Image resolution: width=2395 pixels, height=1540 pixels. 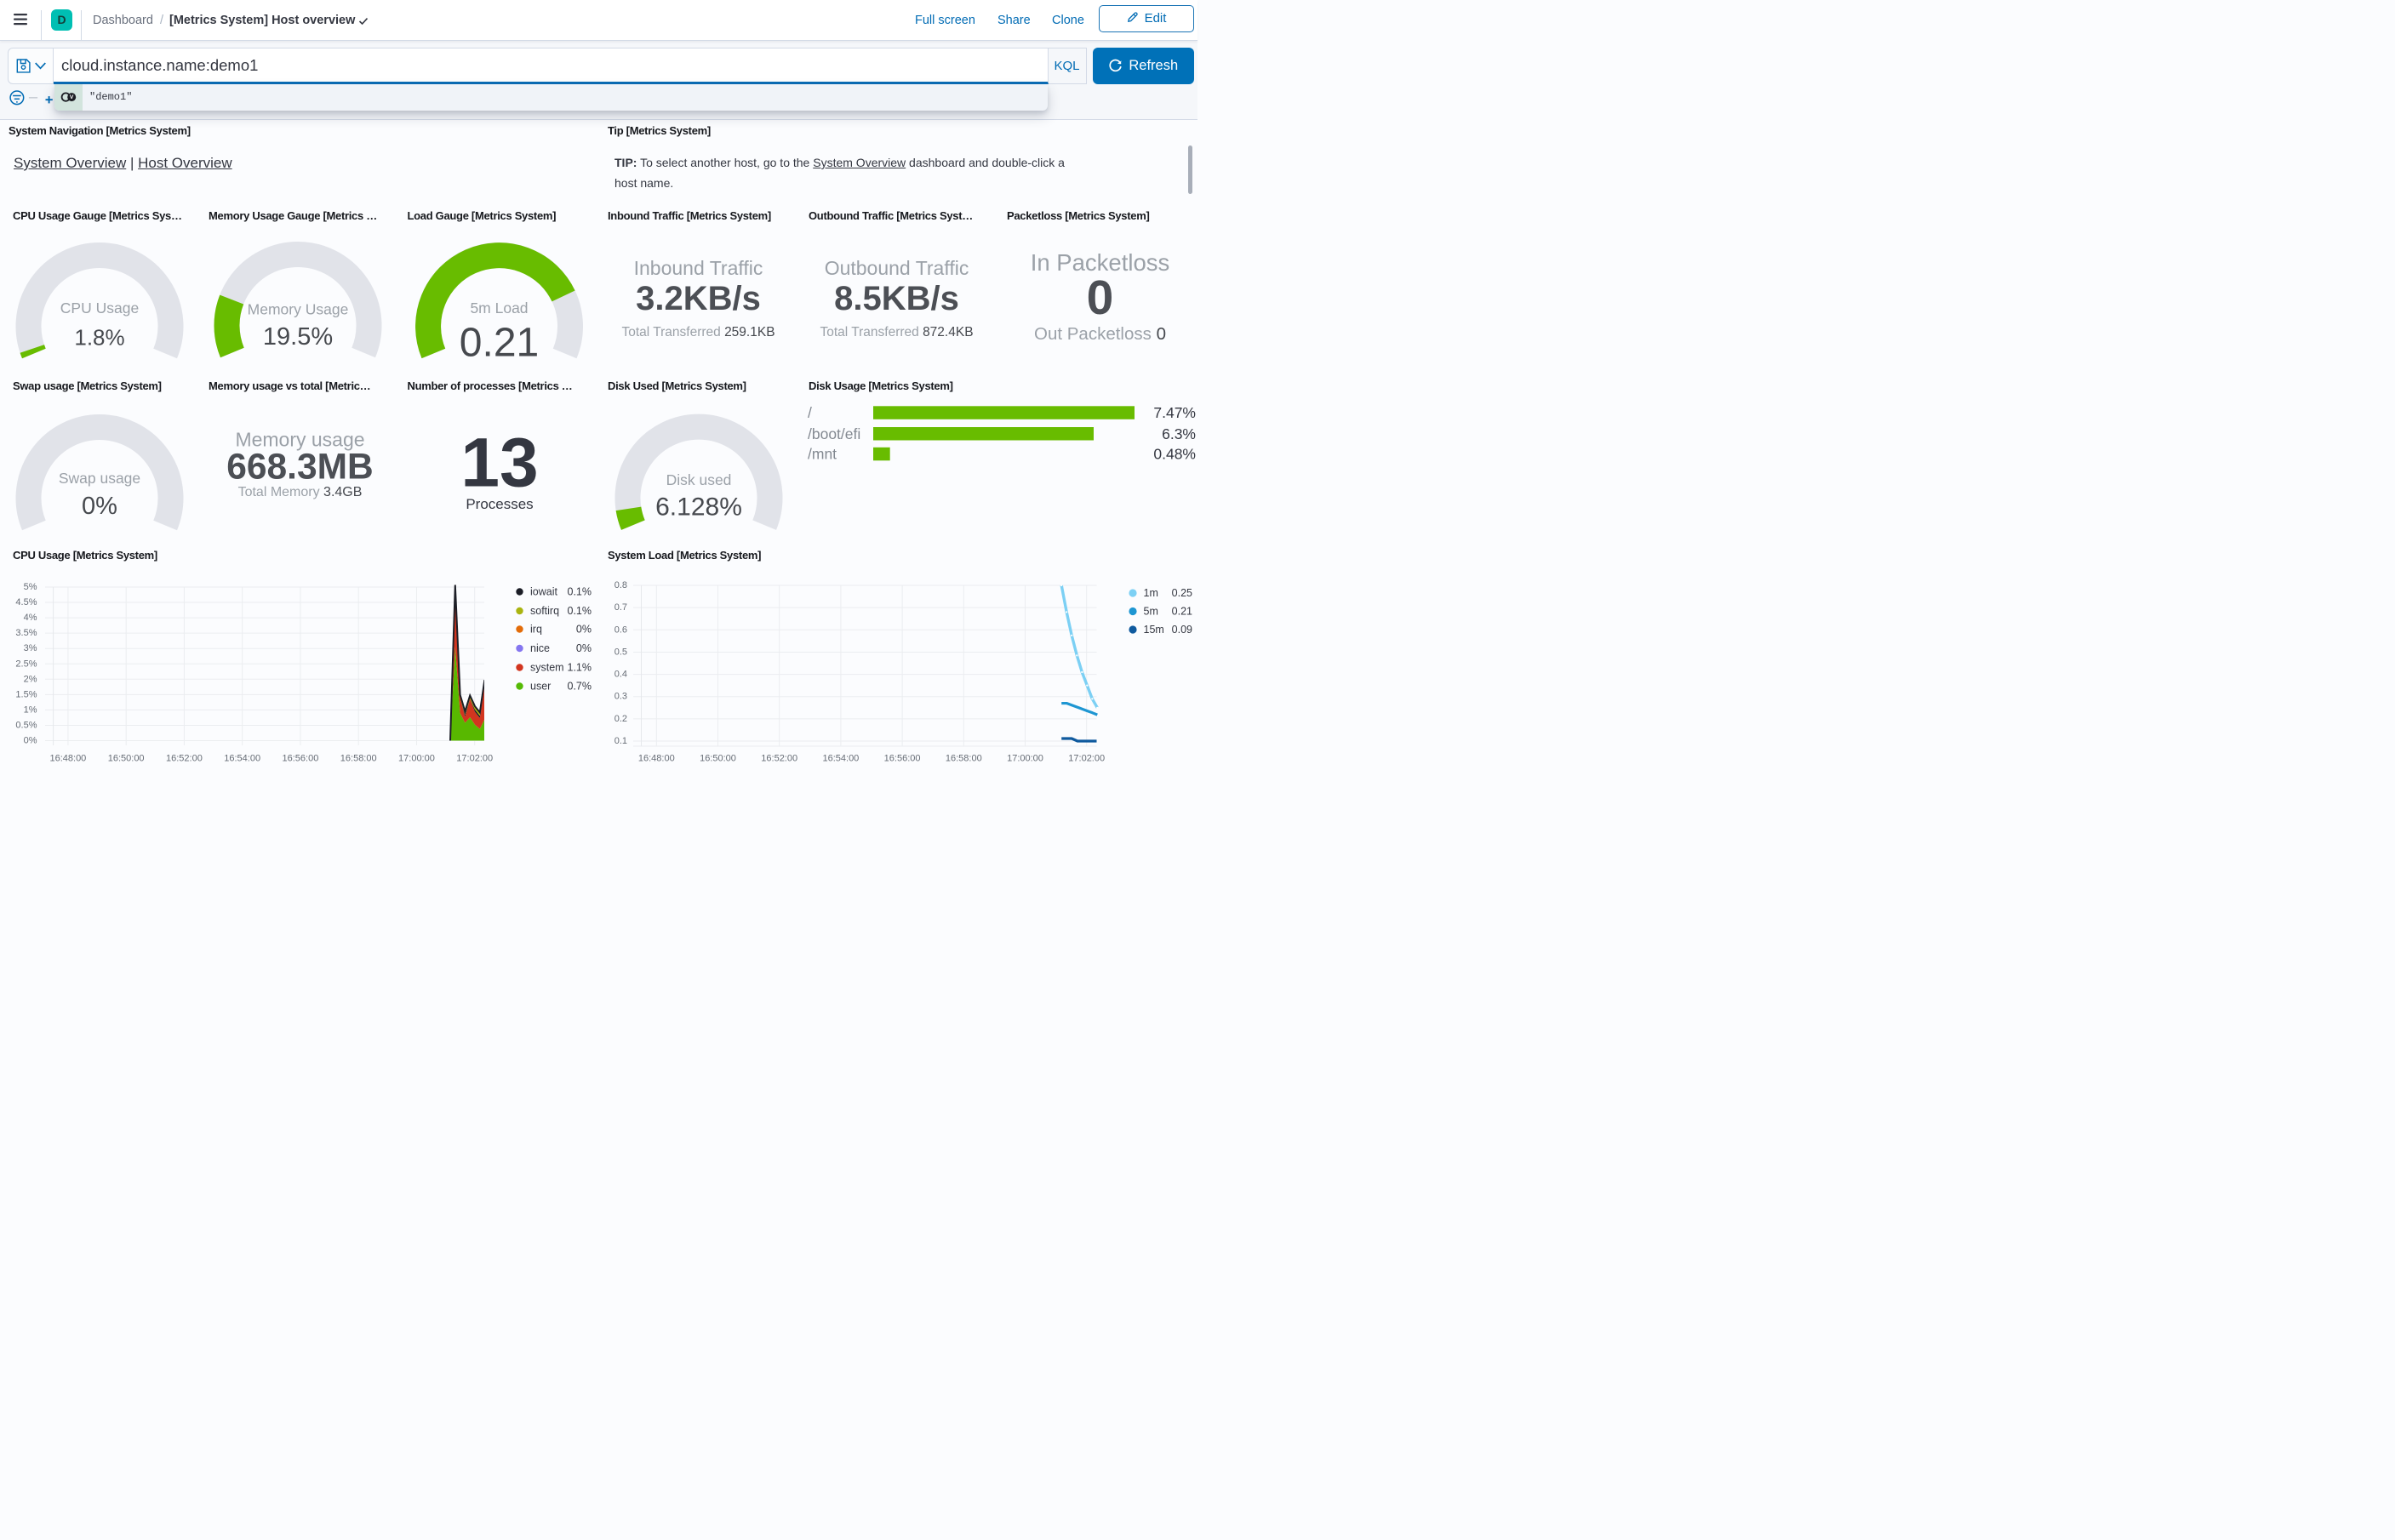 What do you see at coordinates (30, 587) in the screenshot?
I see `svg-text: 5%` at bounding box center [30, 587].